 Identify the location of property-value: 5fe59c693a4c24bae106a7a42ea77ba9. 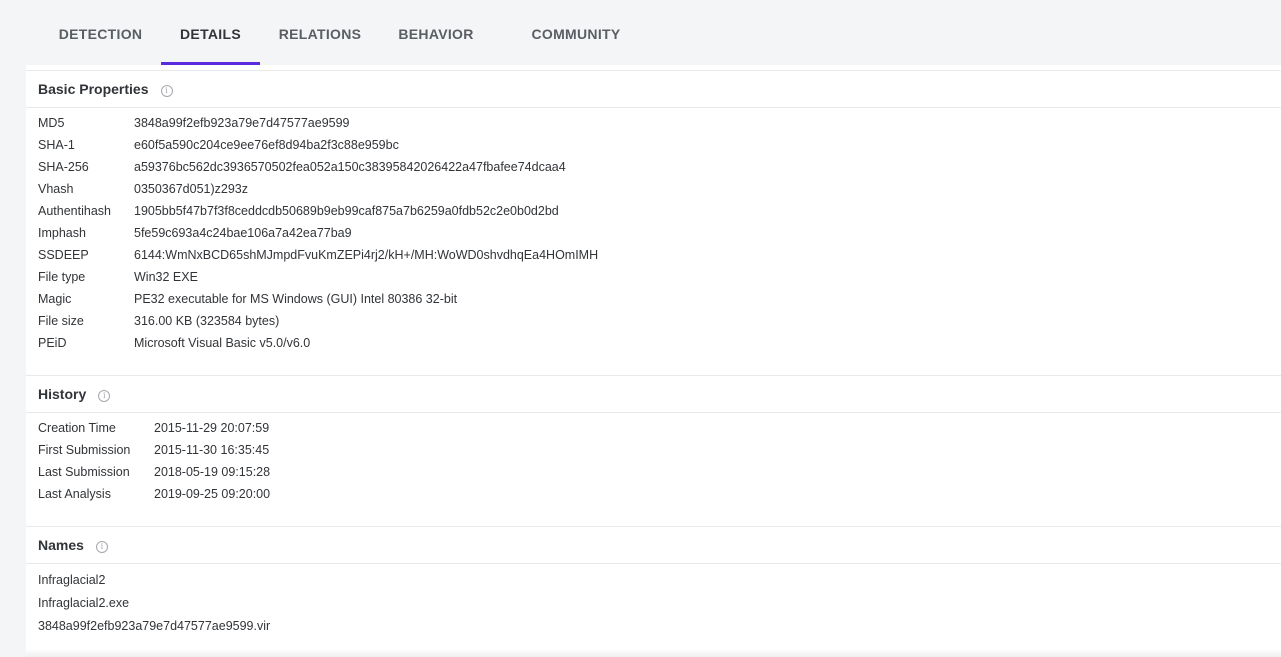
(243, 233).